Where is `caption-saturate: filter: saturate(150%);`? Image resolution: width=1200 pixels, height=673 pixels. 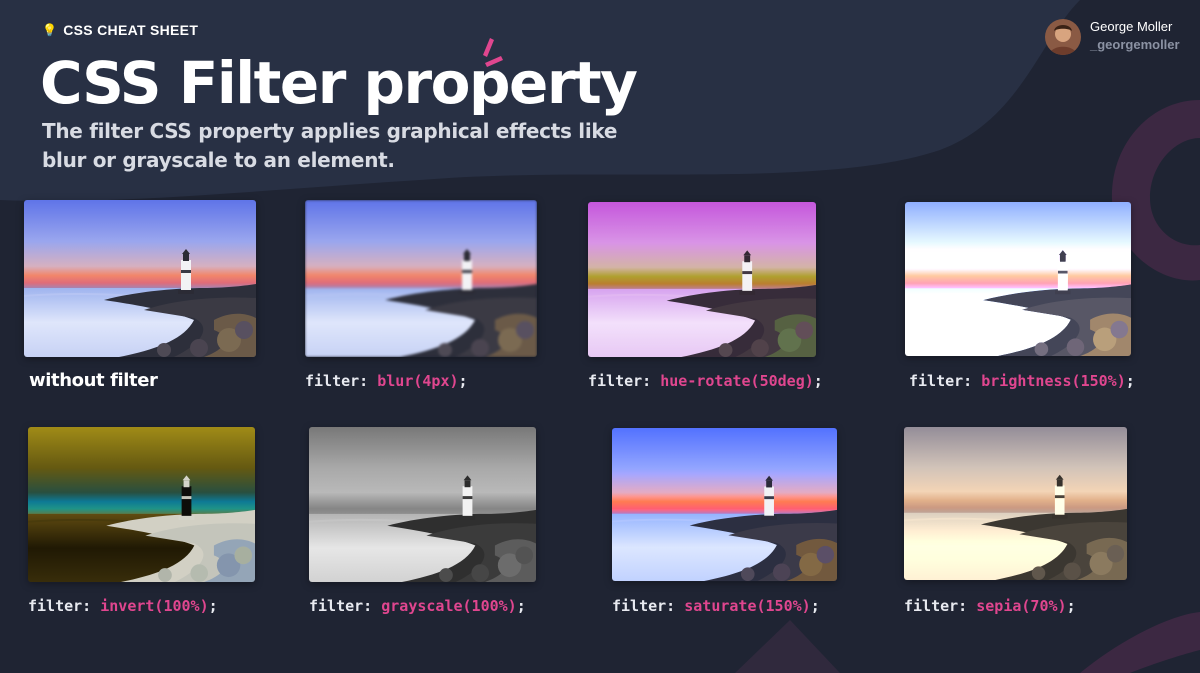 caption-saturate: filter: saturate(150%); is located at coordinates (716, 606).